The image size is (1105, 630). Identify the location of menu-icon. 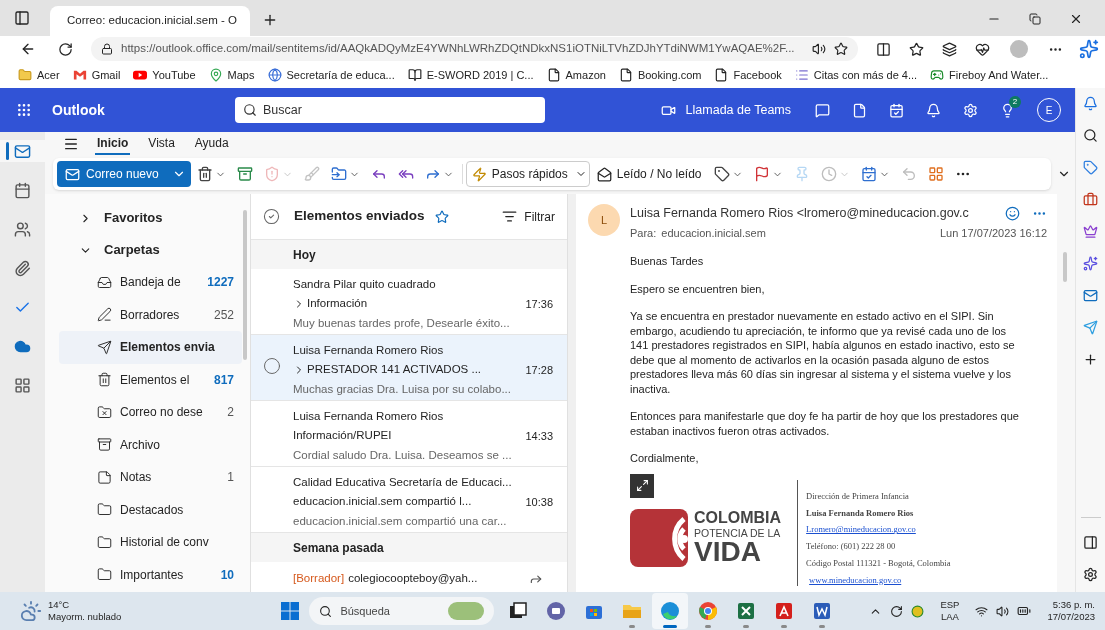
(71, 144).